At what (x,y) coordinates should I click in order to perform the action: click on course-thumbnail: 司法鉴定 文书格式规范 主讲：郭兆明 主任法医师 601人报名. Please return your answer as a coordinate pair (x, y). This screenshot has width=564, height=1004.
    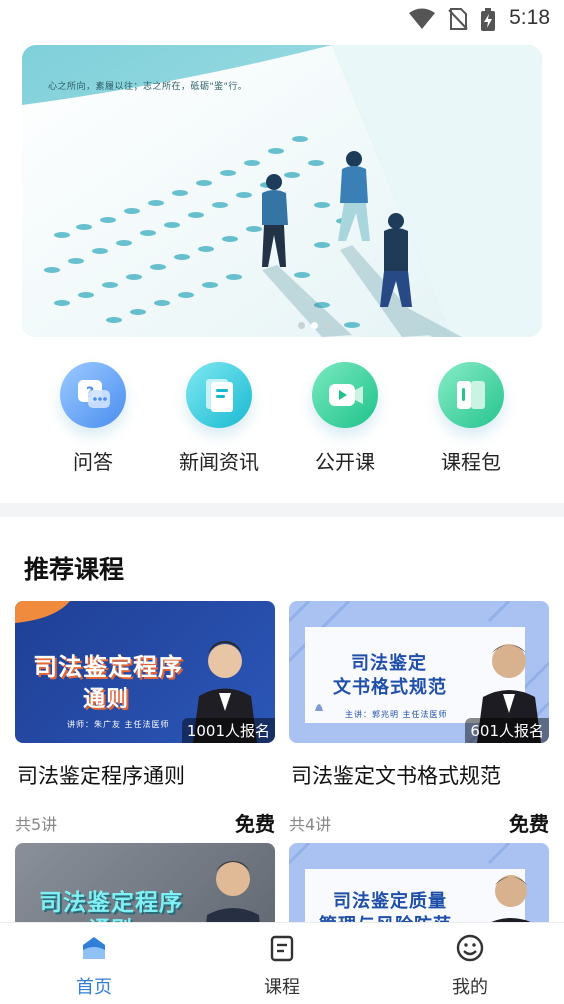
    Looking at the image, I should click on (419, 672).